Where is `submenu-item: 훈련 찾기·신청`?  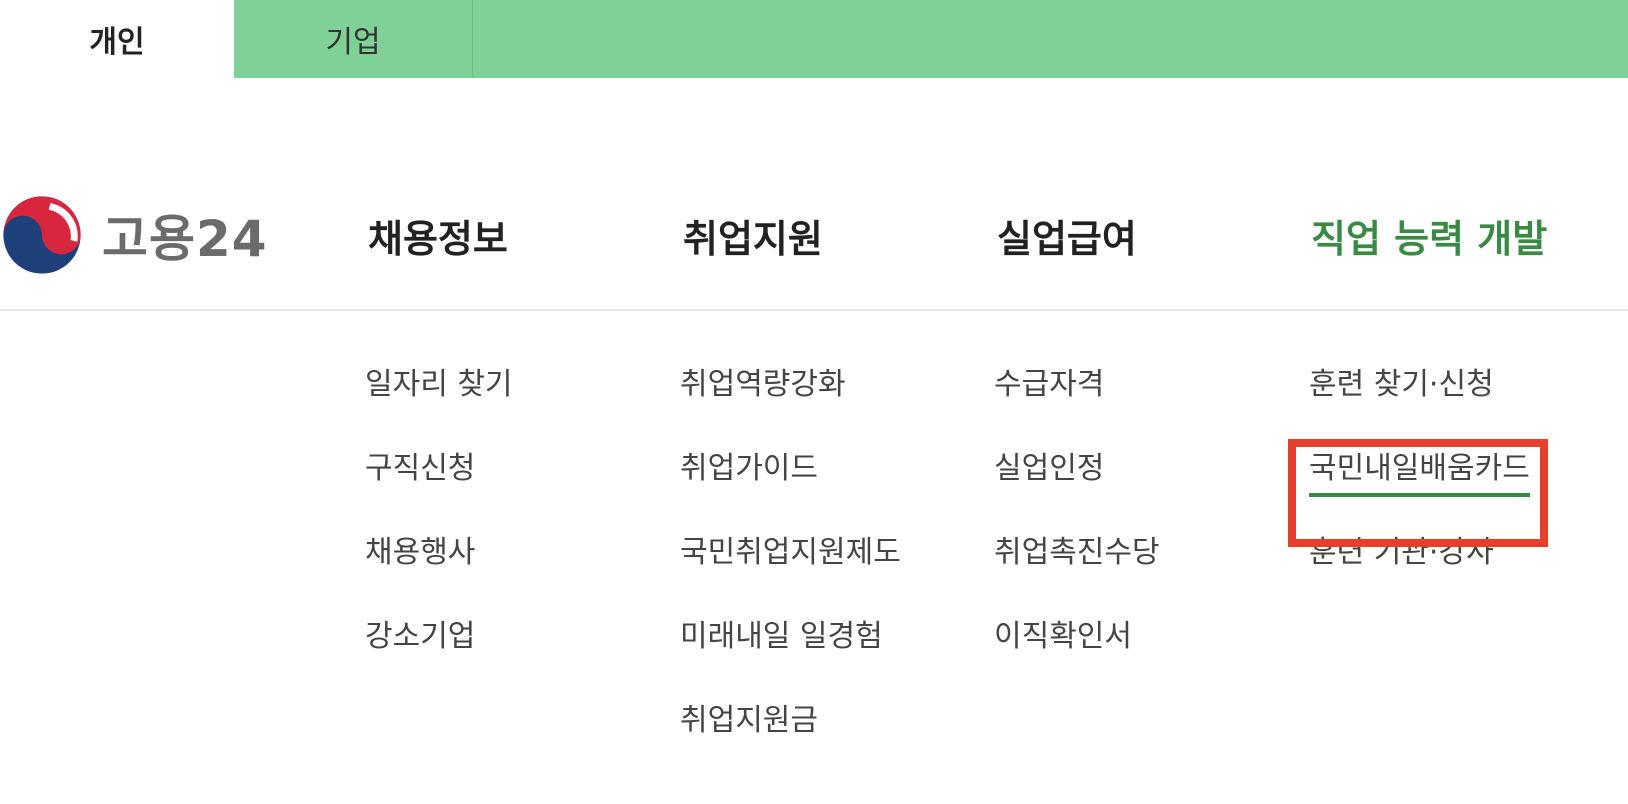
submenu-item: 훈련 찾기·신청 is located at coordinates (1459, 399).